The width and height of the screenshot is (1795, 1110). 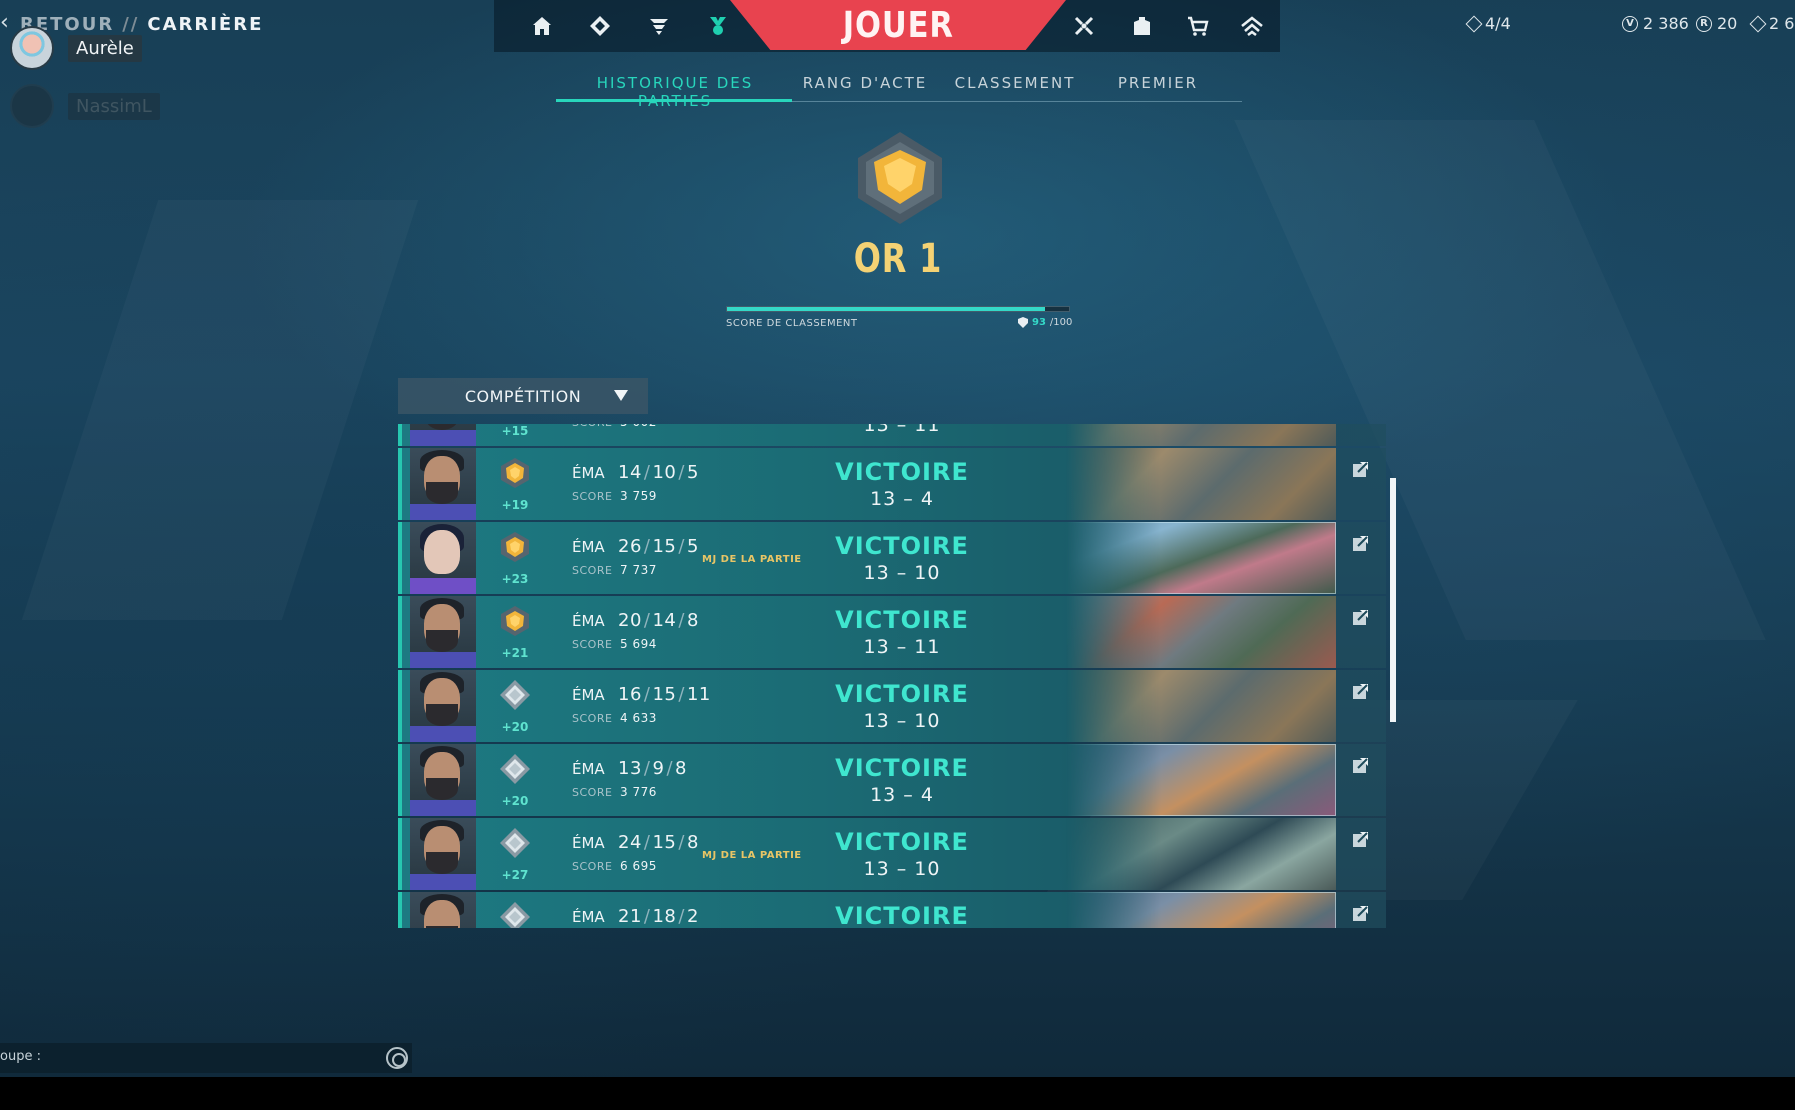 What do you see at coordinates (600, 26) in the screenshot?
I see `agents-icon` at bounding box center [600, 26].